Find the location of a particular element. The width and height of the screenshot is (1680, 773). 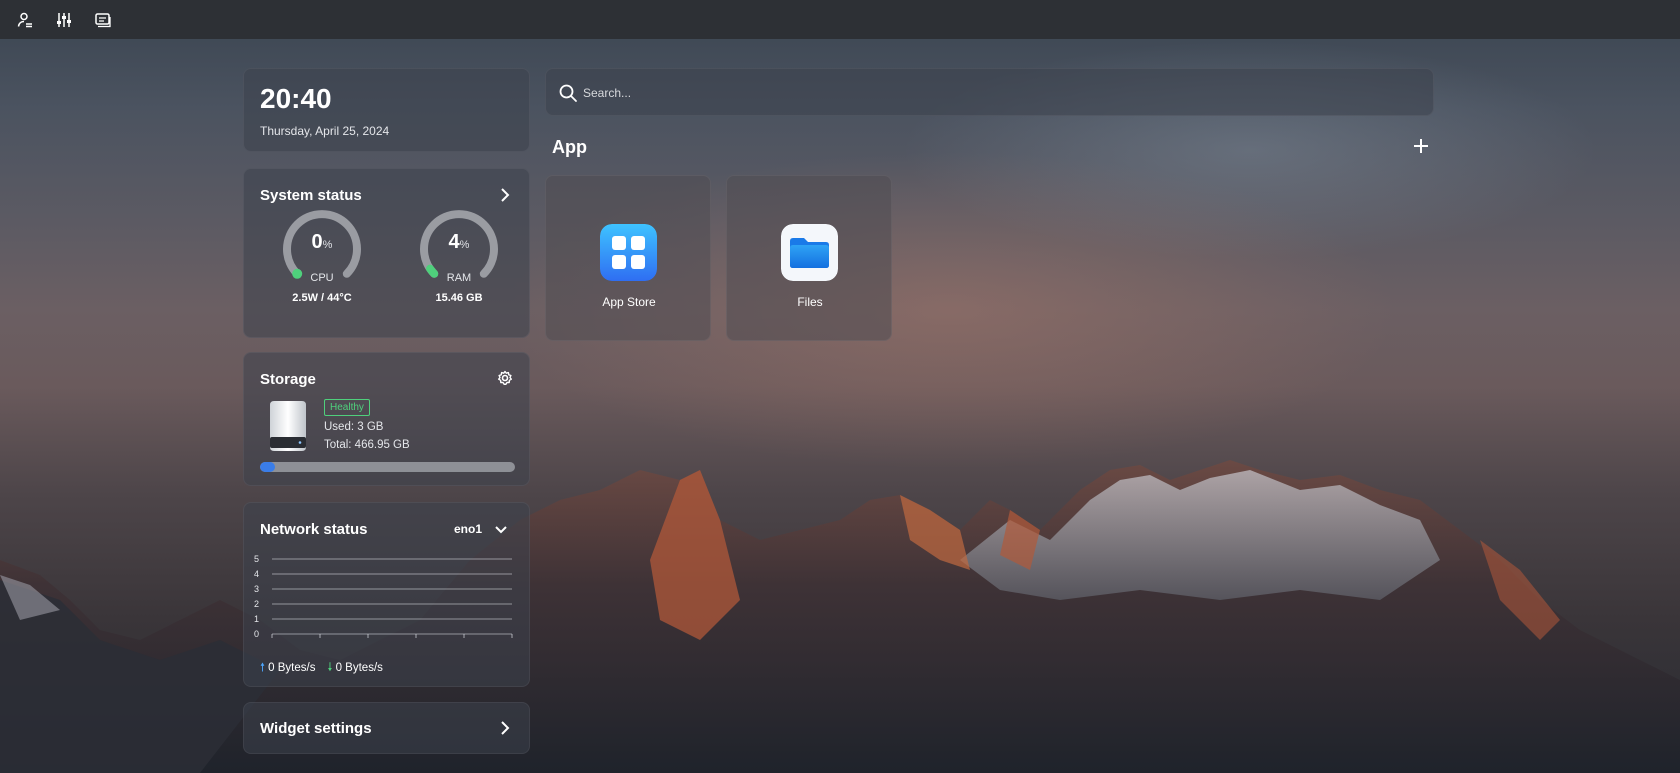

y-tick-label: 3 is located at coordinates (256, 589).